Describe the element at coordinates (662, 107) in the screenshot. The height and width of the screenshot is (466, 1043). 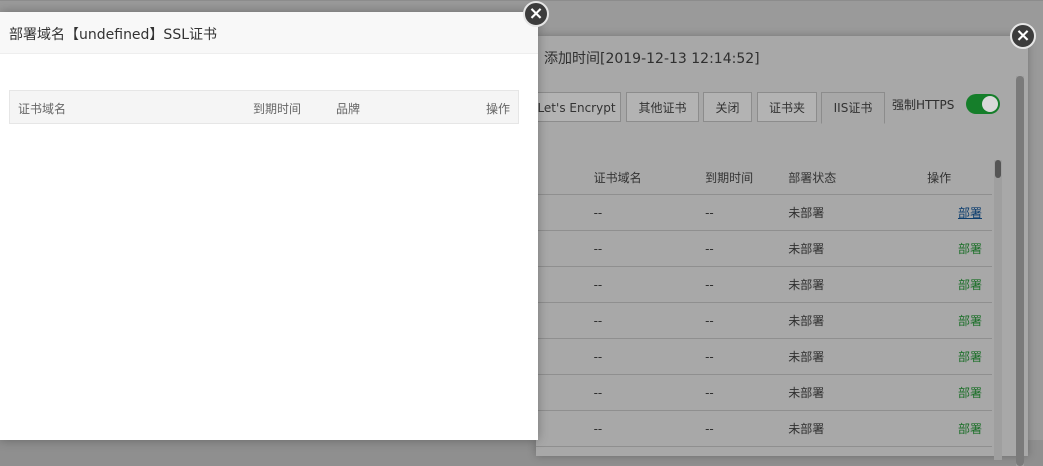
I see `tab-other-certs: 其他证书` at that location.